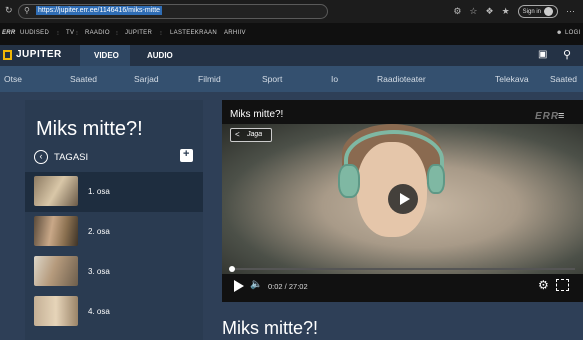  What do you see at coordinates (563, 79) in the screenshot?
I see `category-saated-2: Saated` at bounding box center [563, 79].